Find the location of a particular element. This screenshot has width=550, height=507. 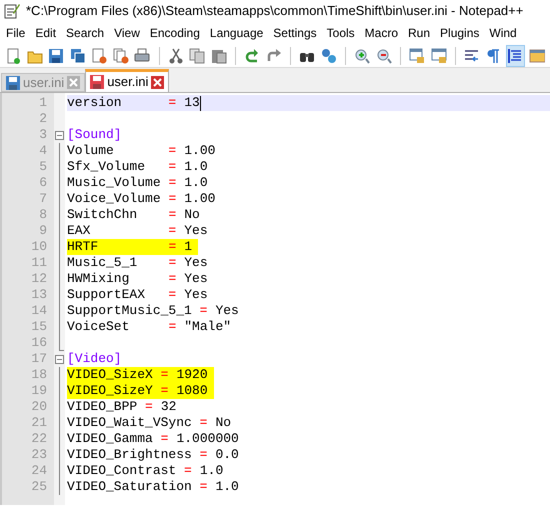

setting-value: 0.0 is located at coordinates (227, 454).